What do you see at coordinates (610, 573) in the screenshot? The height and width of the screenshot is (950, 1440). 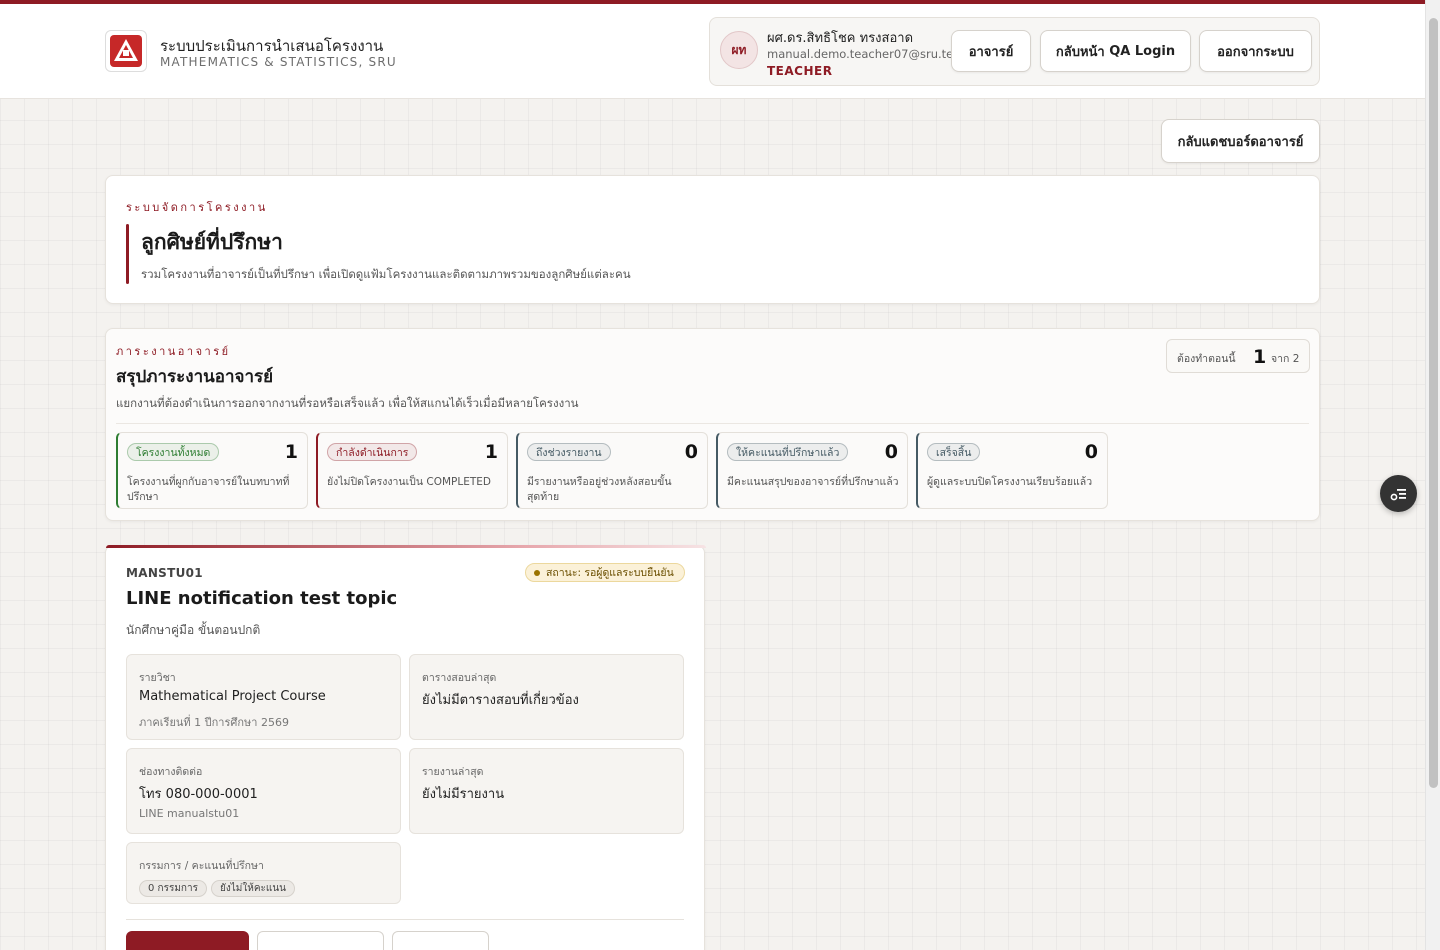 I see `status-text: สถานะ: รอผู้ดูแลระบบยืนยัน` at bounding box center [610, 573].